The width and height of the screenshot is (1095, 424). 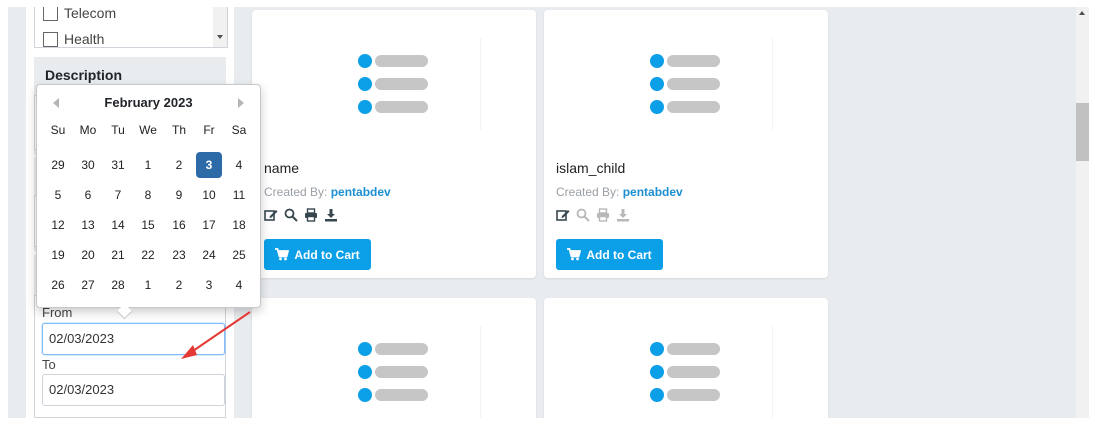 I want to click on page-scrollbar, so click(x=1082, y=212).